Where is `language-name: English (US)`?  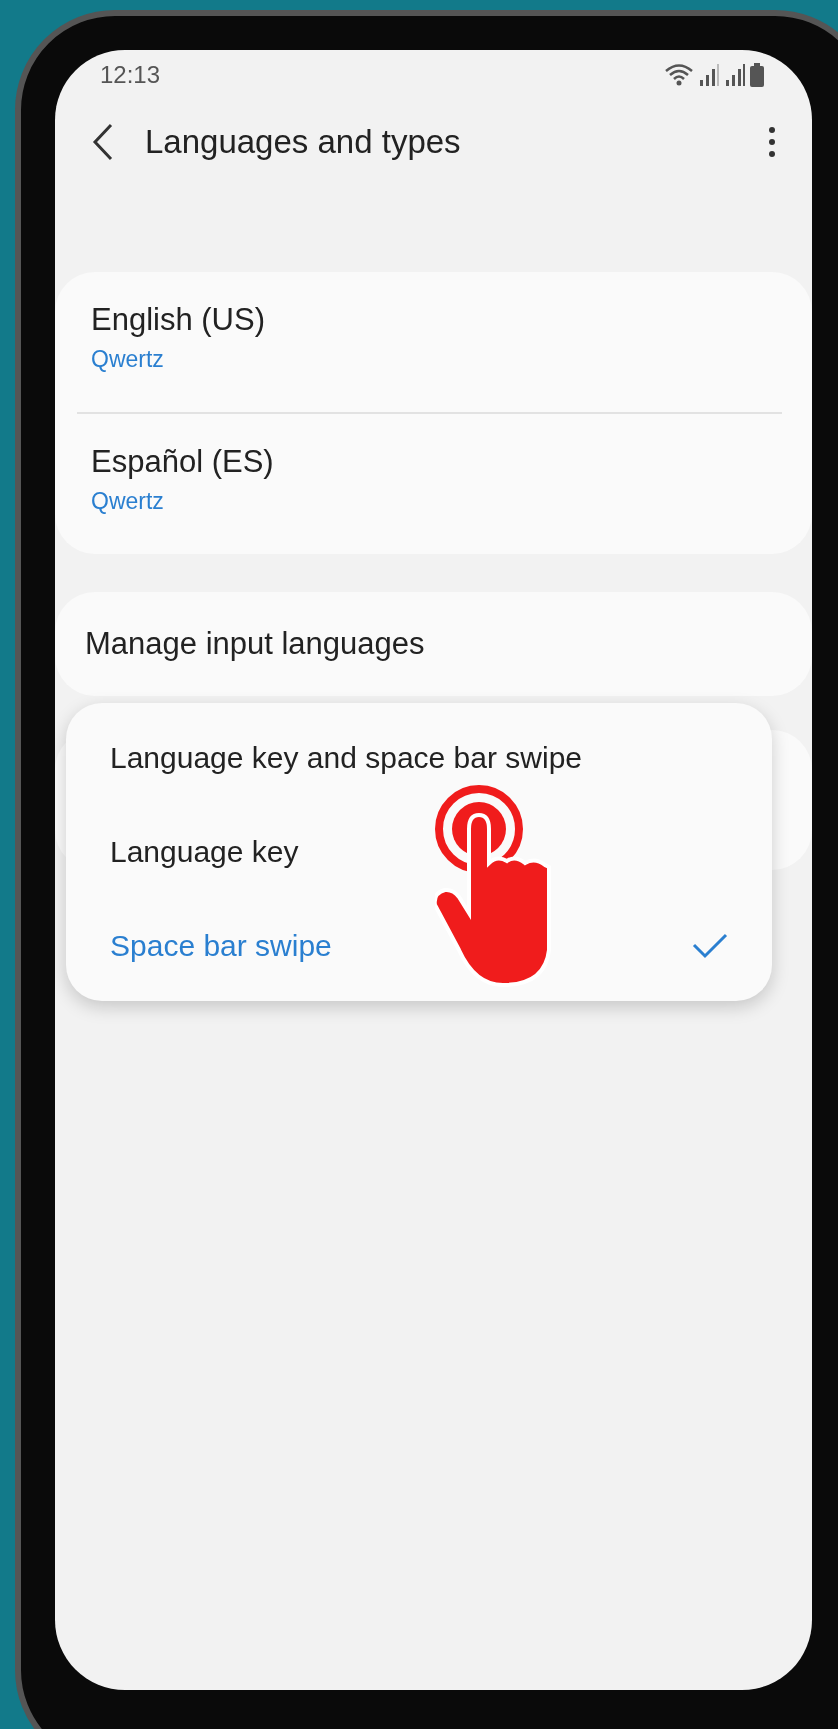
language-name: English (US) is located at coordinates (433, 320).